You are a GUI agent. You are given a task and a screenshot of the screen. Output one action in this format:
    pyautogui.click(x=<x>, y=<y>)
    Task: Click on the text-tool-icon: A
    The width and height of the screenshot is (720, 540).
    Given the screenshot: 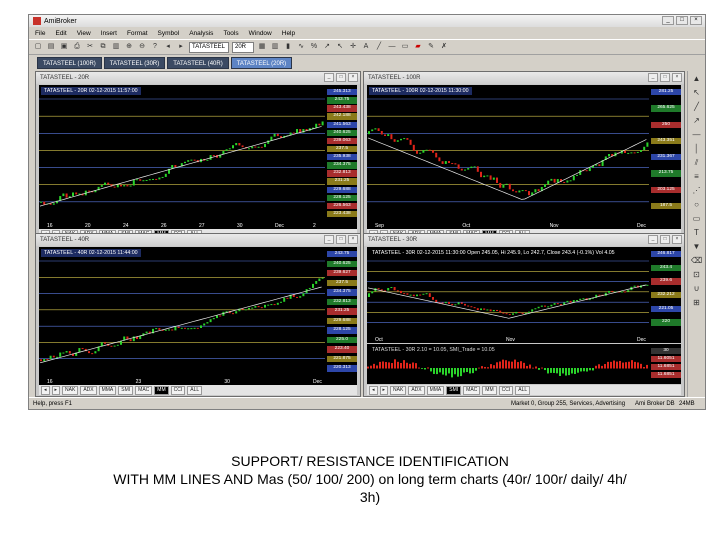 What is the action you would take?
    pyautogui.click(x=366, y=47)
    